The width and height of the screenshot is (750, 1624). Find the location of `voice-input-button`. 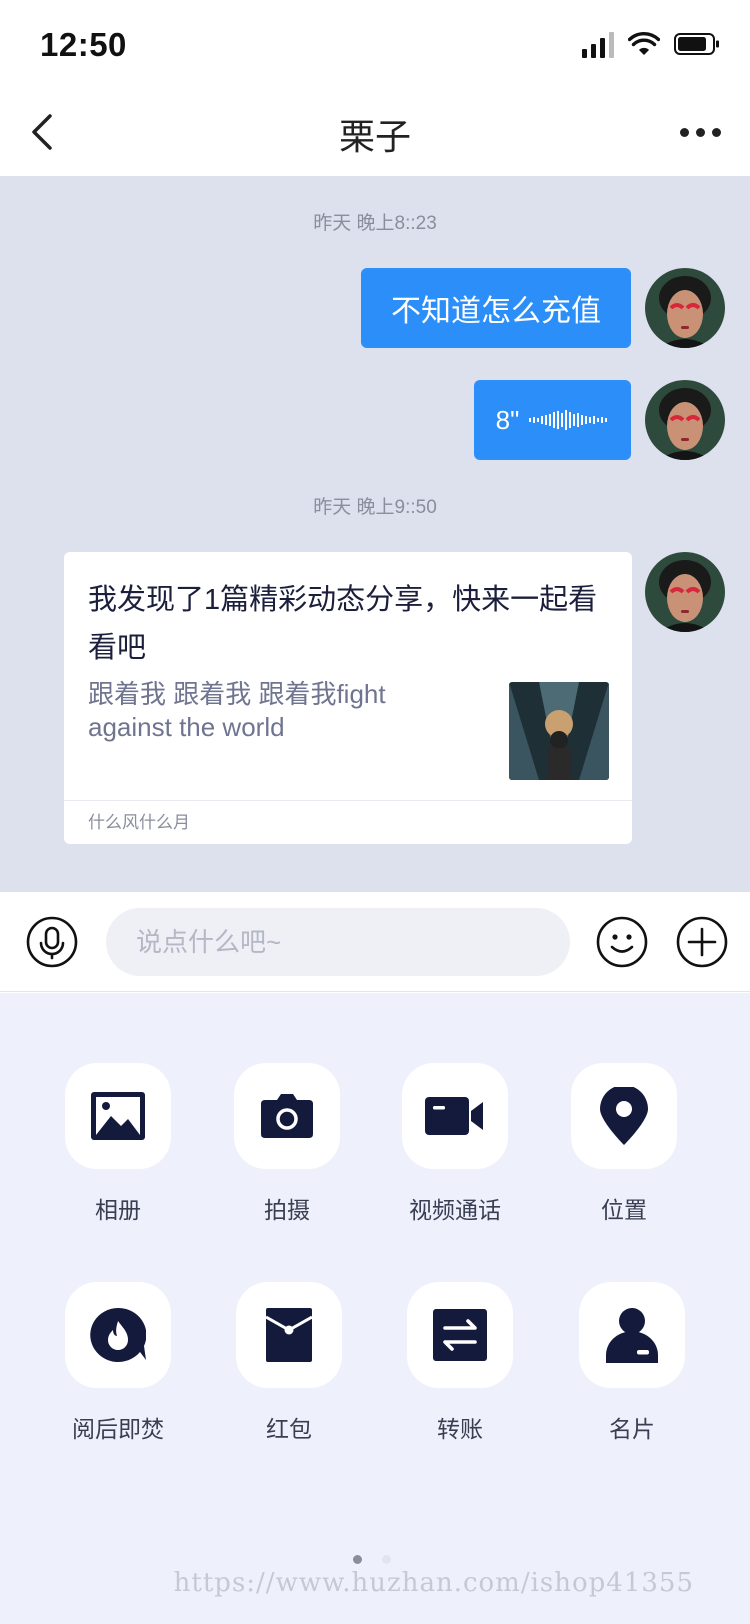

voice-input-button is located at coordinates (52, 942).